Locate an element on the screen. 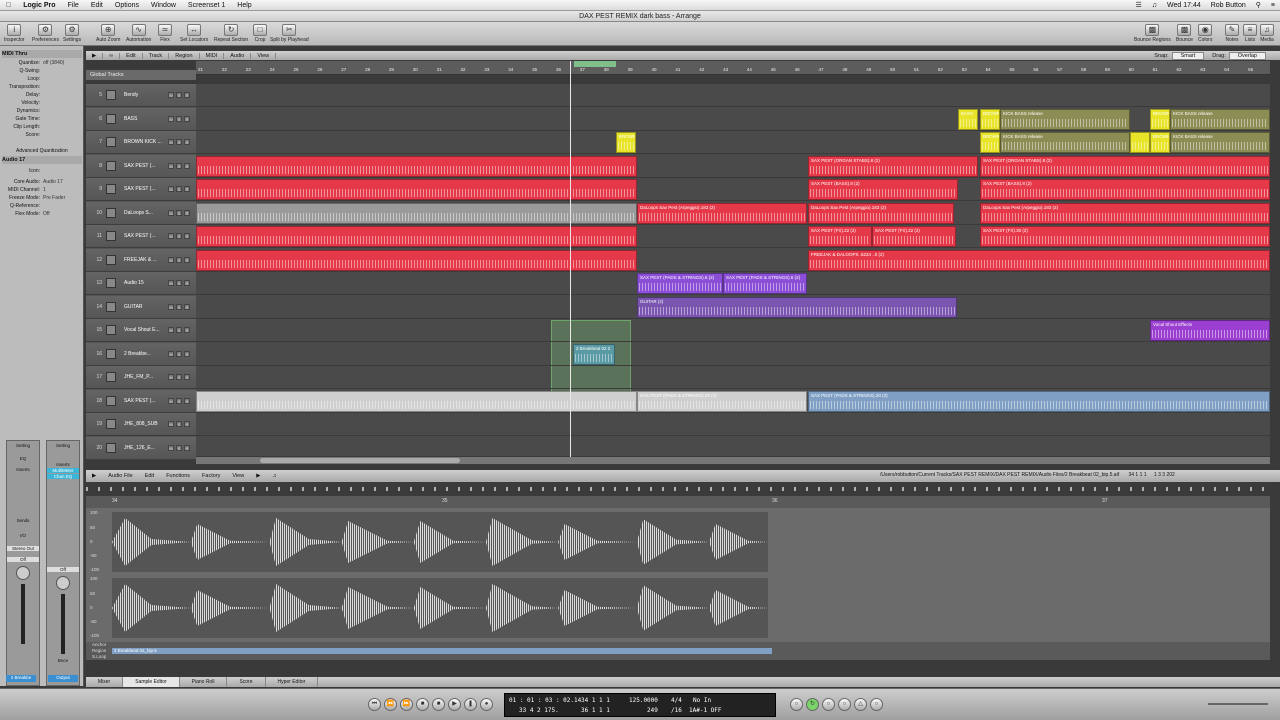  transposition-row: Transposition: is located at coordinates (42, 87).